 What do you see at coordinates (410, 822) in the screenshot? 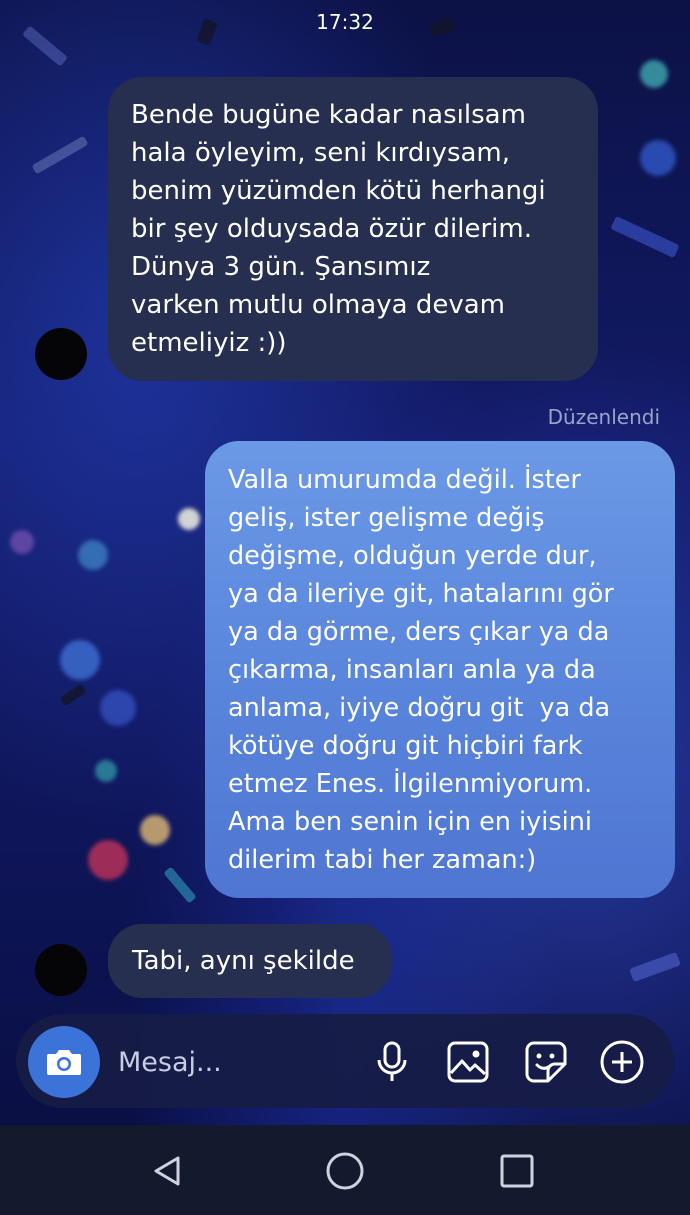
I see `message-text-line: Ama ben senin için en iyisini` at bounding box center [410, 822].